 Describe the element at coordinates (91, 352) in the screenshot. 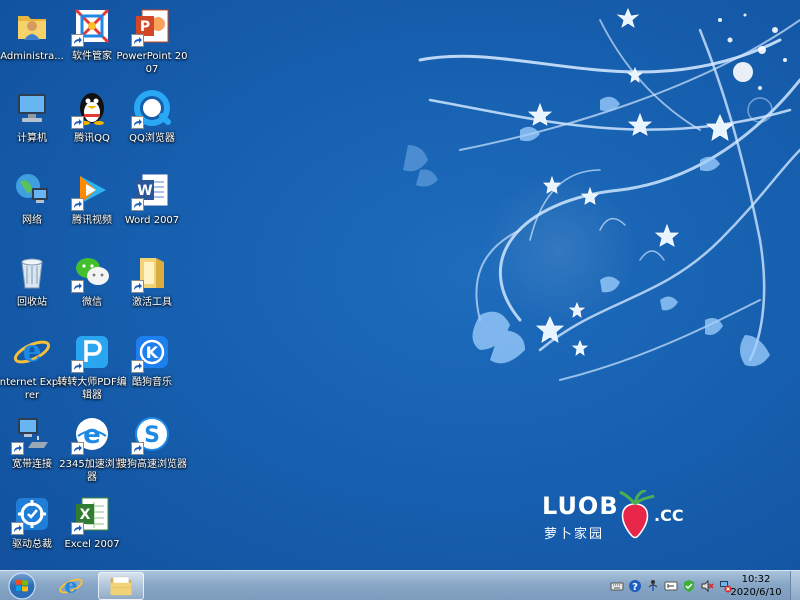

I see `pdf-editor-icon` at that location.